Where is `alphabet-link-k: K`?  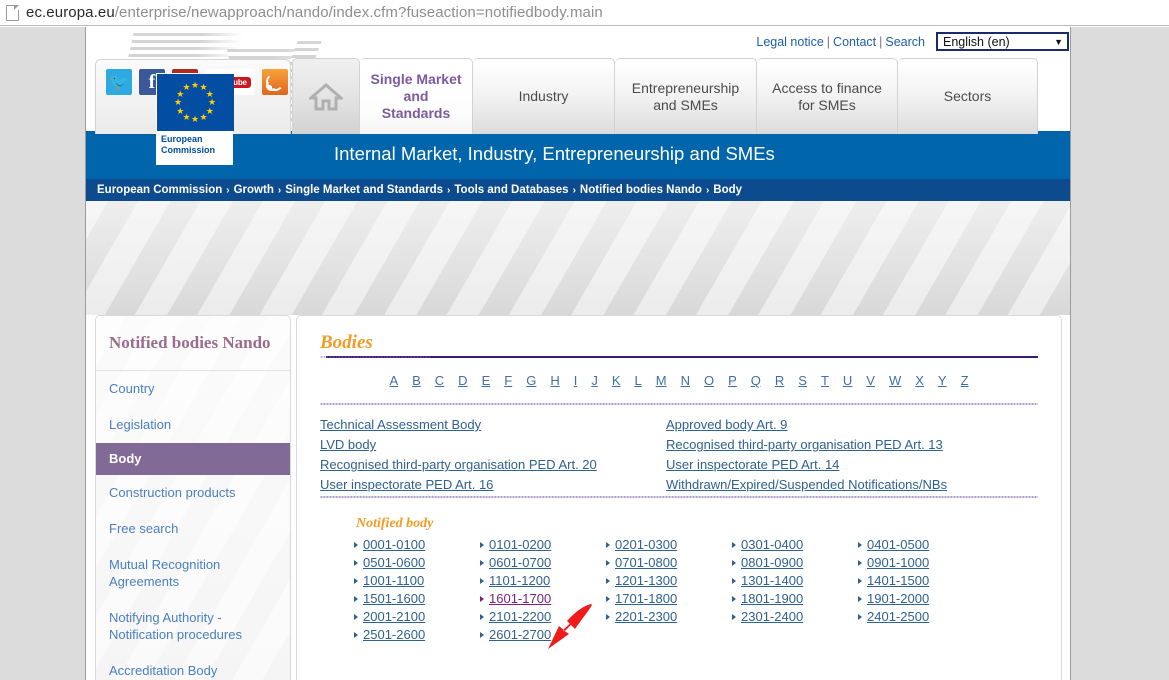
alphabet-link-k: K is located at coordinates (616, 380).